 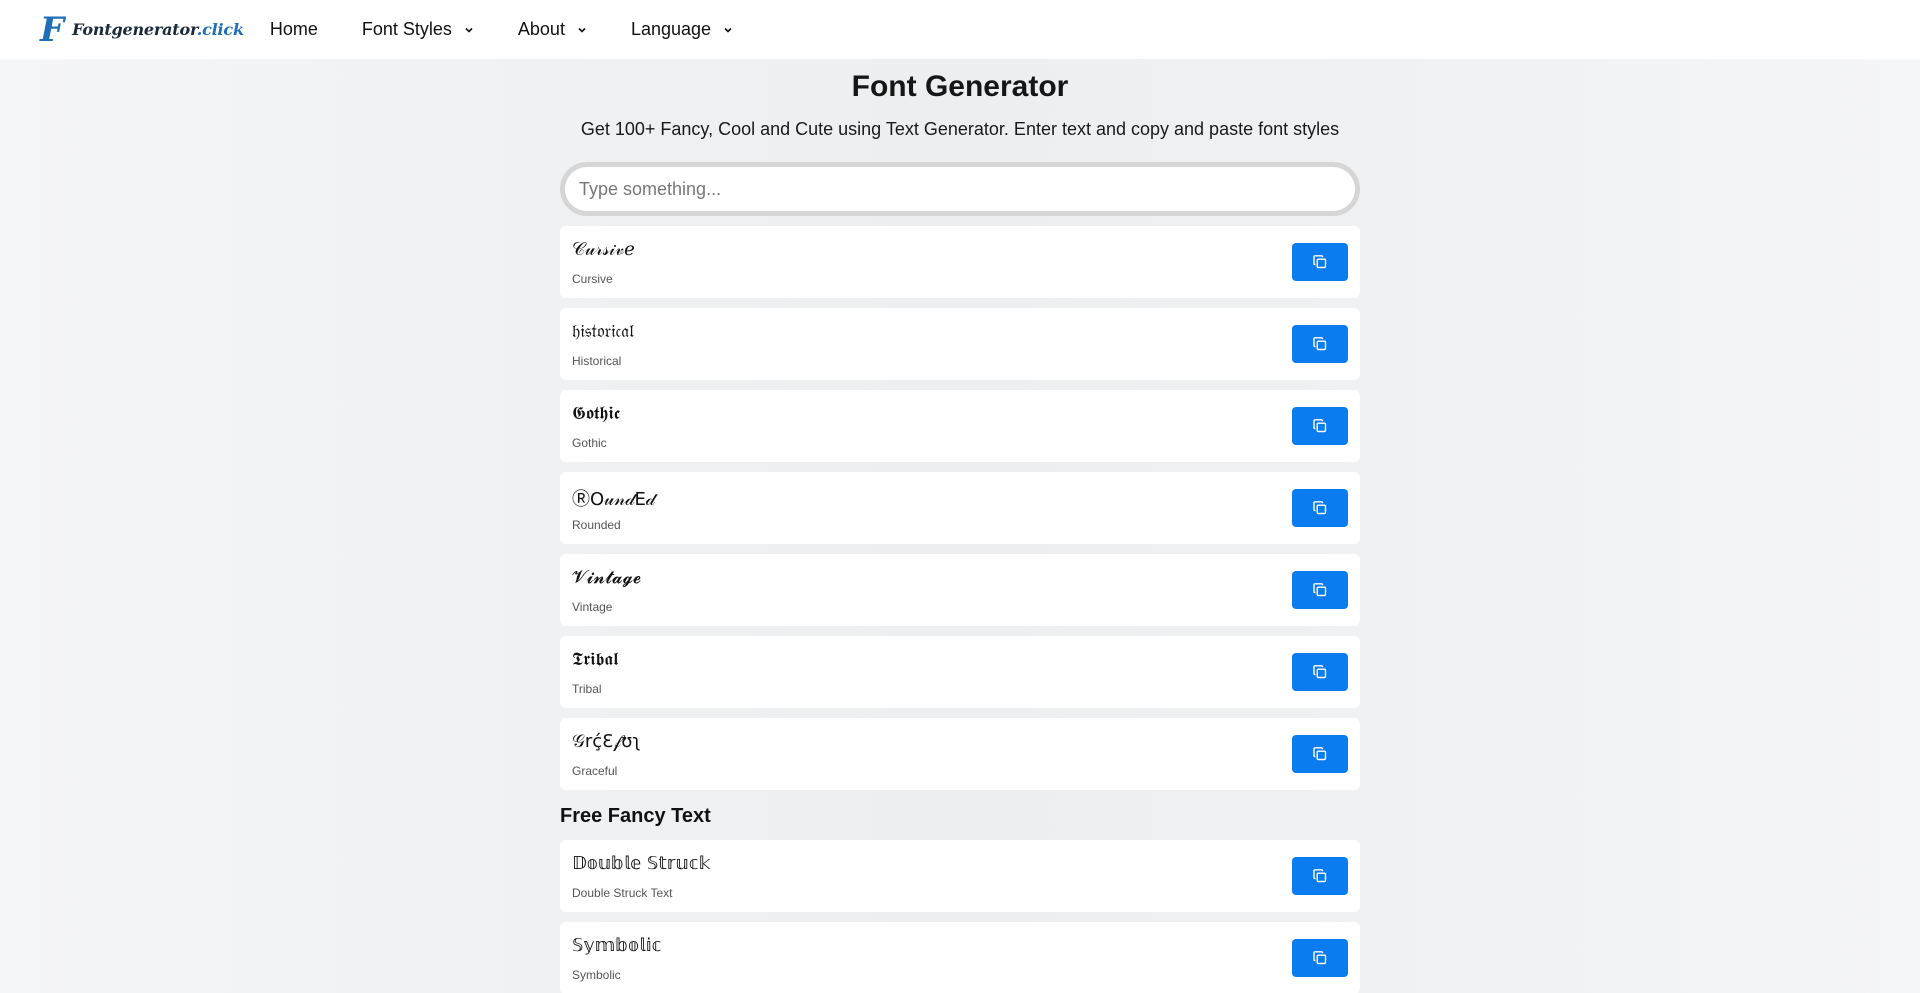 What do you see at coordinates (960, 590) in the screenshot?
I see `font-style-card: 𝓥𝓲𝓷𝓽𝓪𝓰𝓮 Vintage` at bounding box center [960, 590].